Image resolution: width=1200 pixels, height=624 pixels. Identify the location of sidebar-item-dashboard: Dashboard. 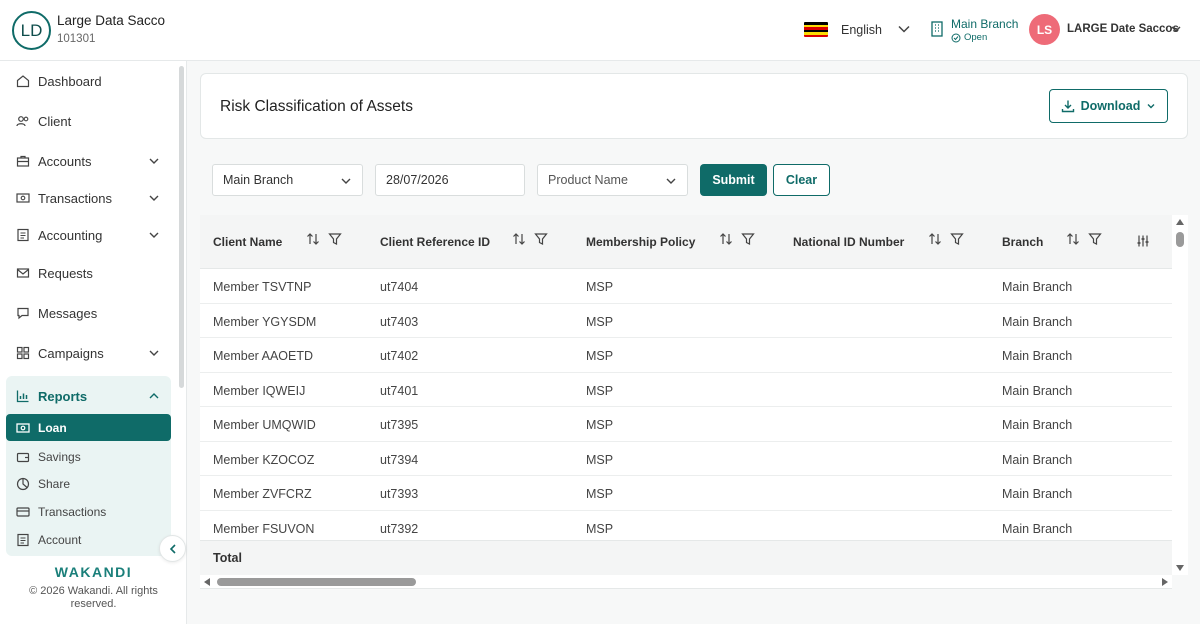
(88, 81).